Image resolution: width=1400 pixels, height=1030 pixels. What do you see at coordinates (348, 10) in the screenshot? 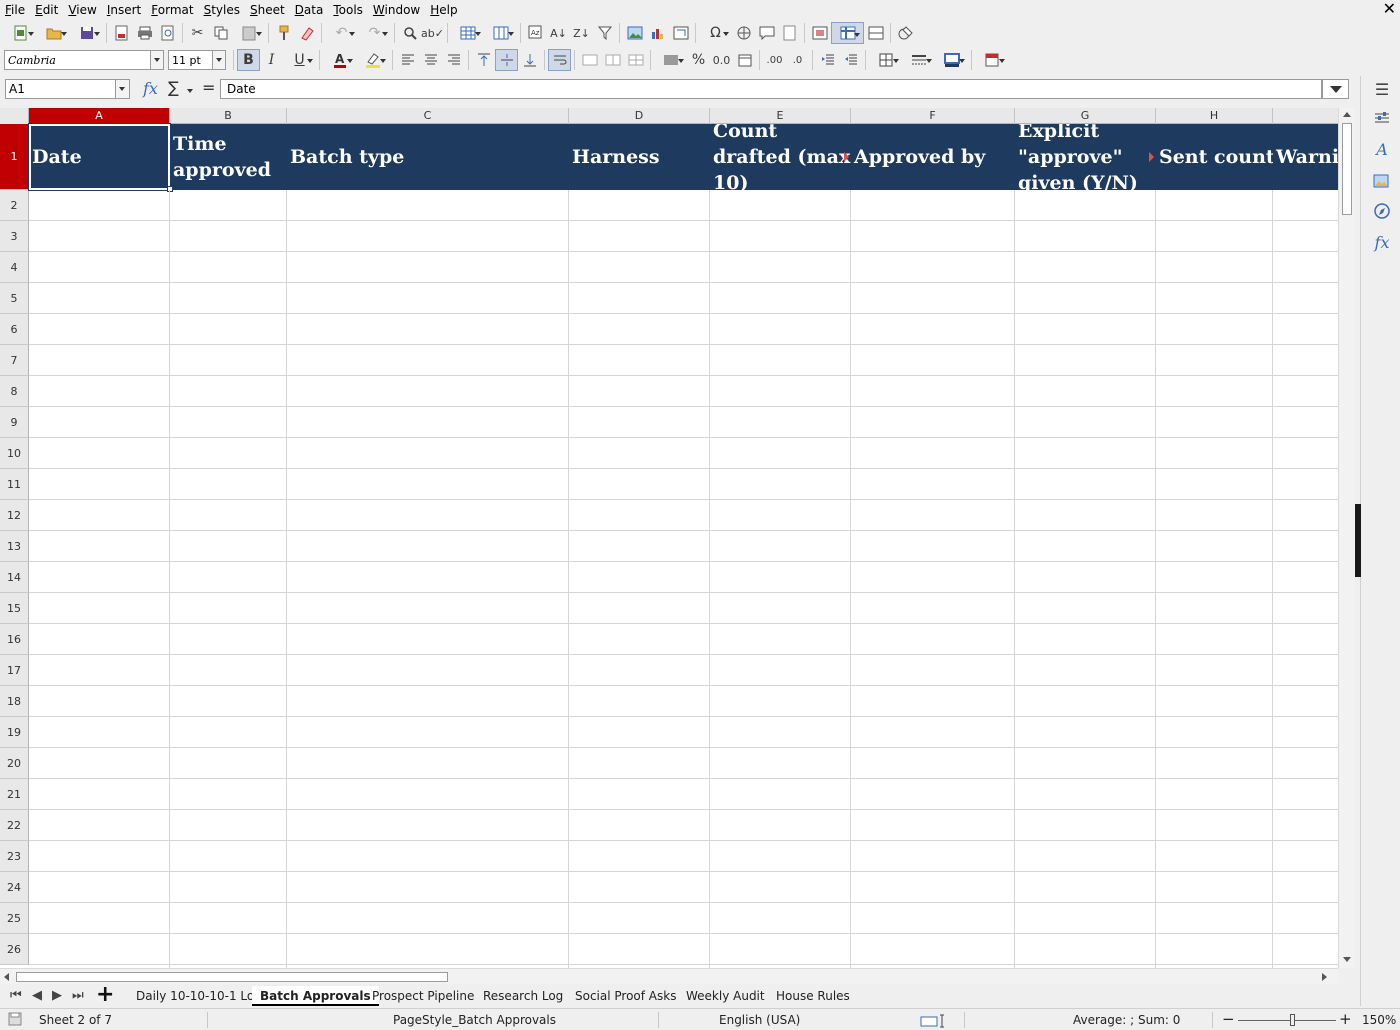
I see `menu-tools: Tools` at bounding box center [348, 10].